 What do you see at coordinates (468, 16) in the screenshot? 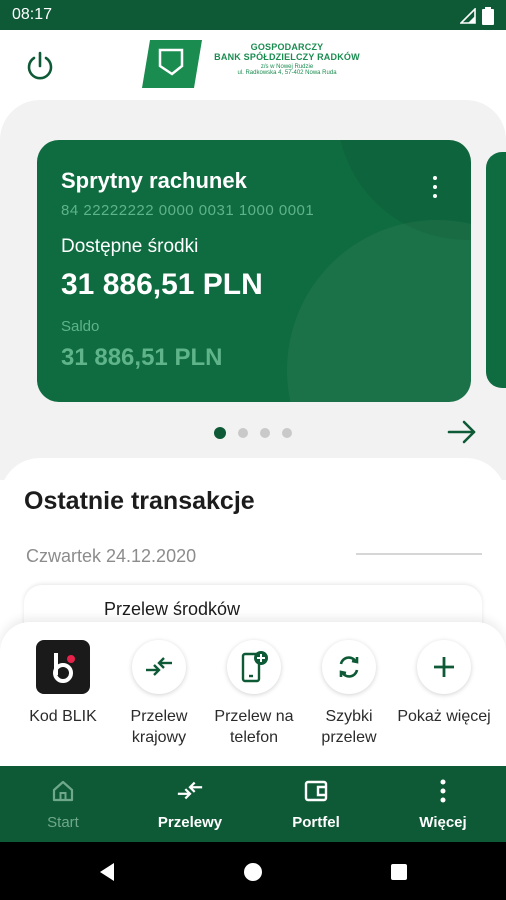
I see `signal-icon` at bounding box center [468, 16].